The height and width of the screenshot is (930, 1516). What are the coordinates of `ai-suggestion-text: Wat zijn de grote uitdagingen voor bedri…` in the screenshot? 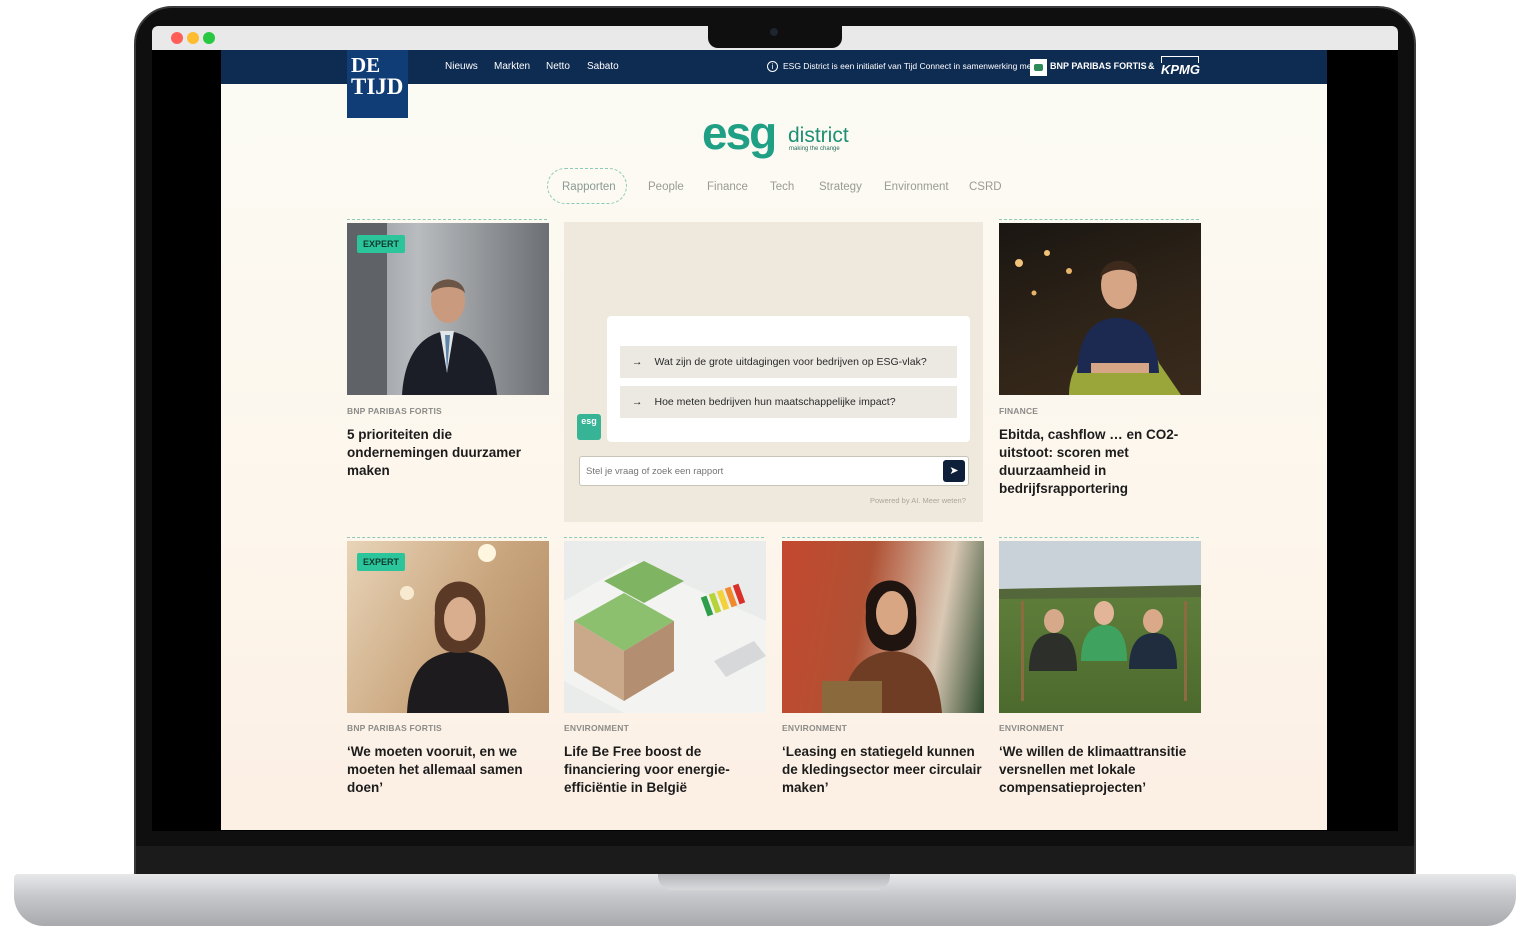 It's located at (790, 362).